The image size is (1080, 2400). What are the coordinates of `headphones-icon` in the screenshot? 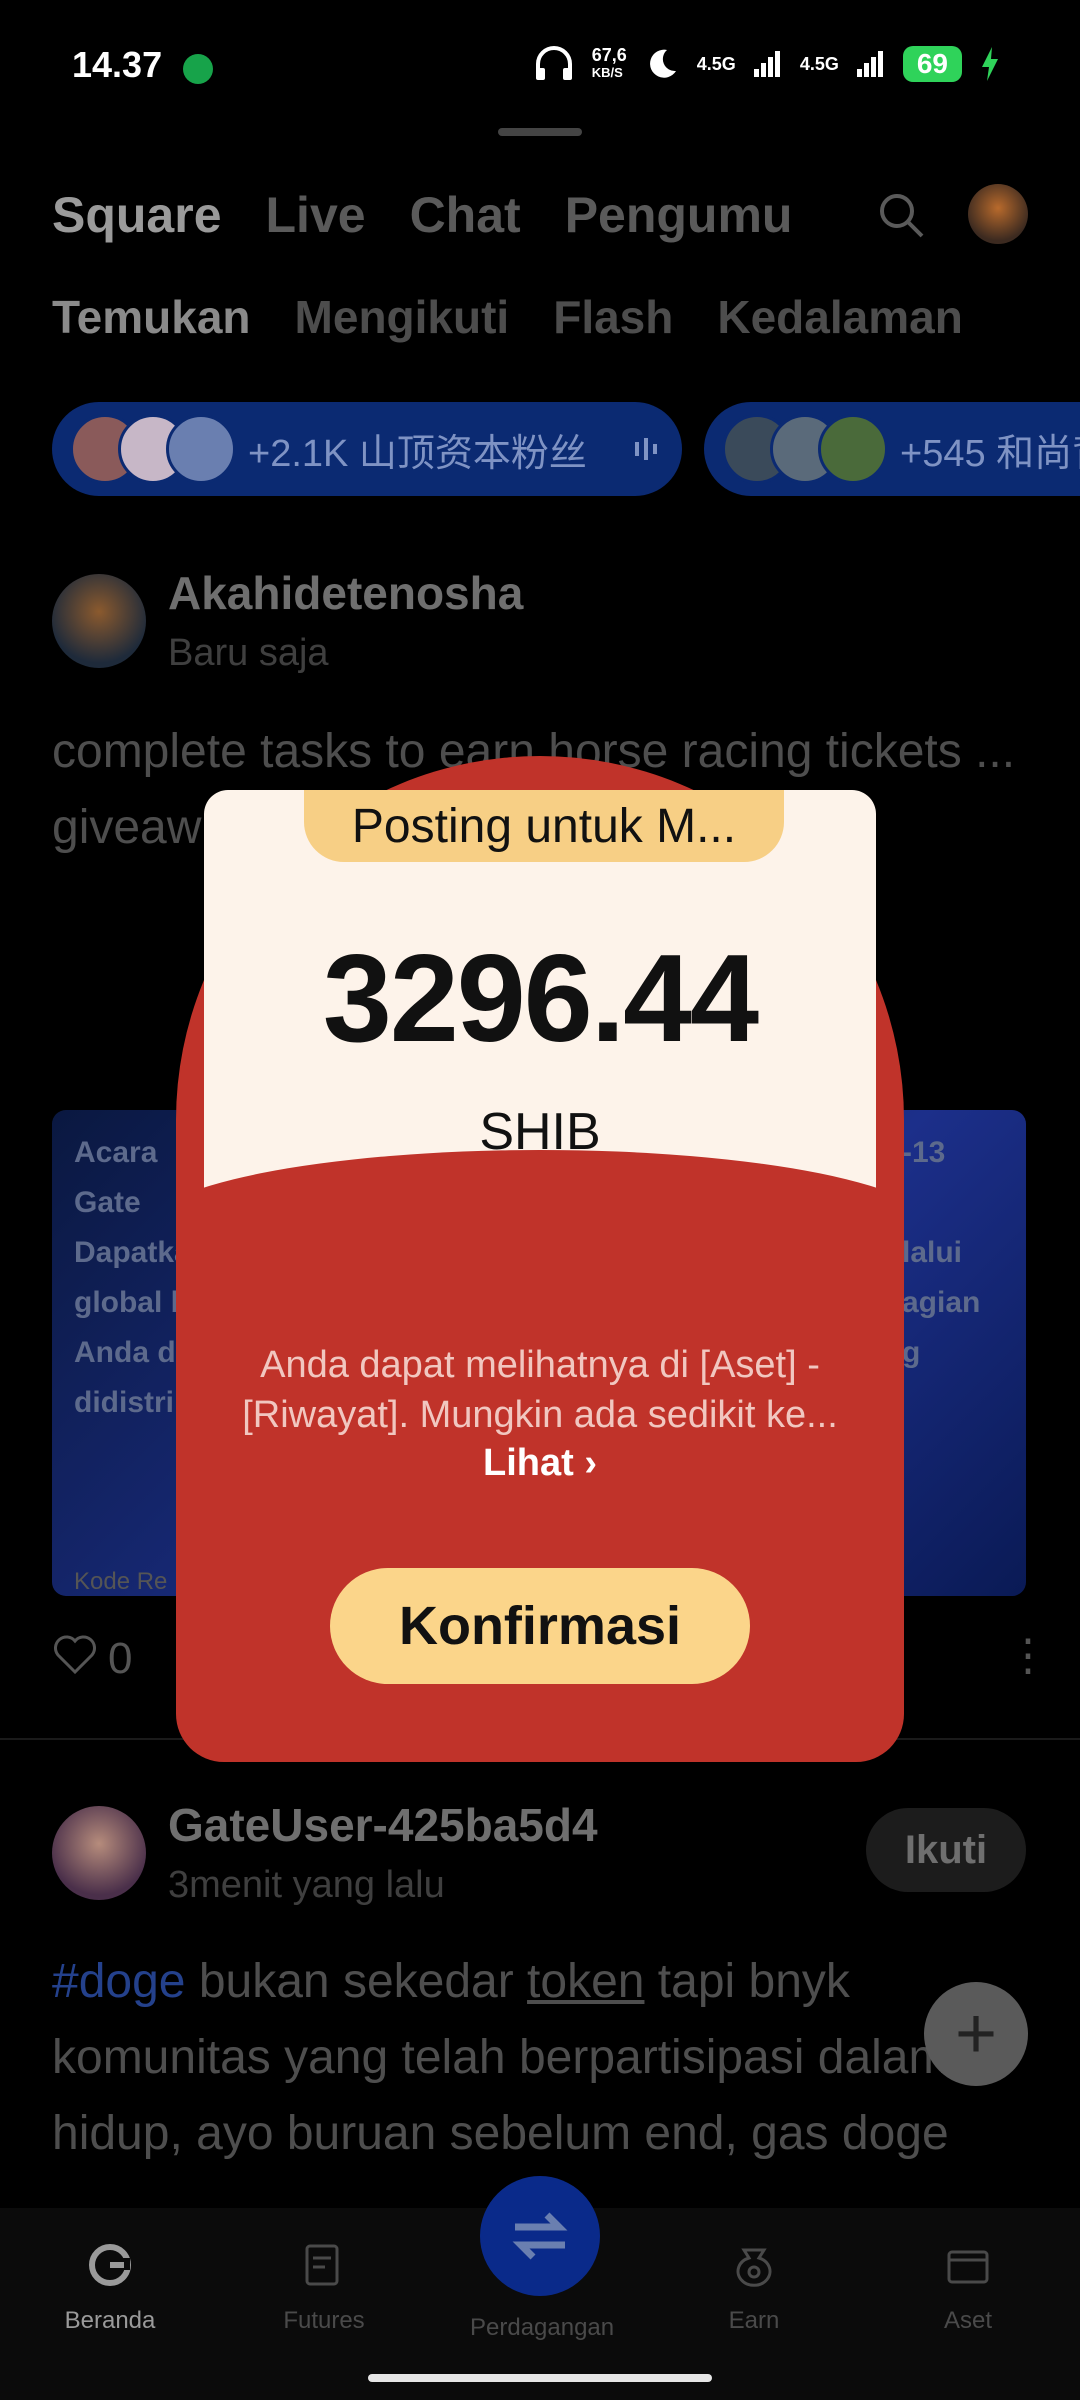 It's located at (553, 63).